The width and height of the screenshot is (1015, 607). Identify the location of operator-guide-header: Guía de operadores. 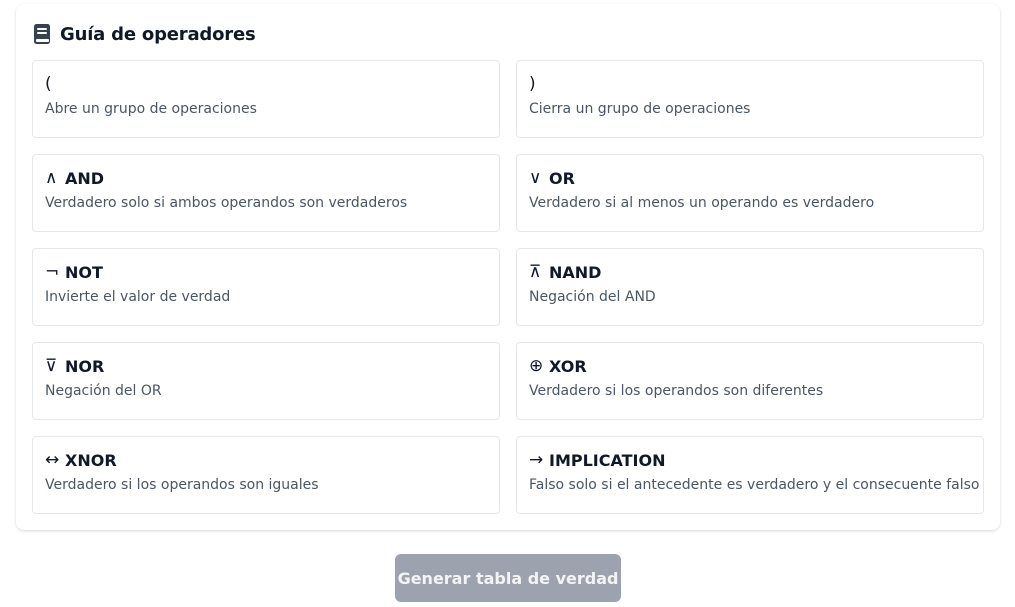
(144, 34).